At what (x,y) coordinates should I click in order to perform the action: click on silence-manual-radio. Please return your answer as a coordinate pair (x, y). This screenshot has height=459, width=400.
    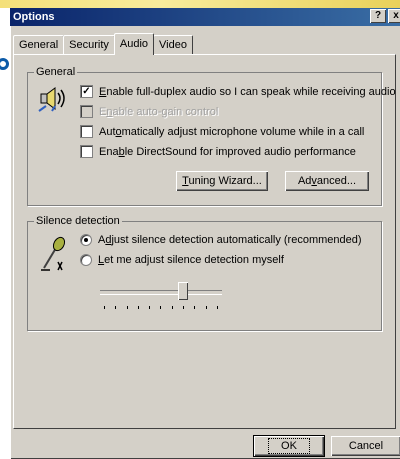
    Looking at the image, I should click on (86, 260).